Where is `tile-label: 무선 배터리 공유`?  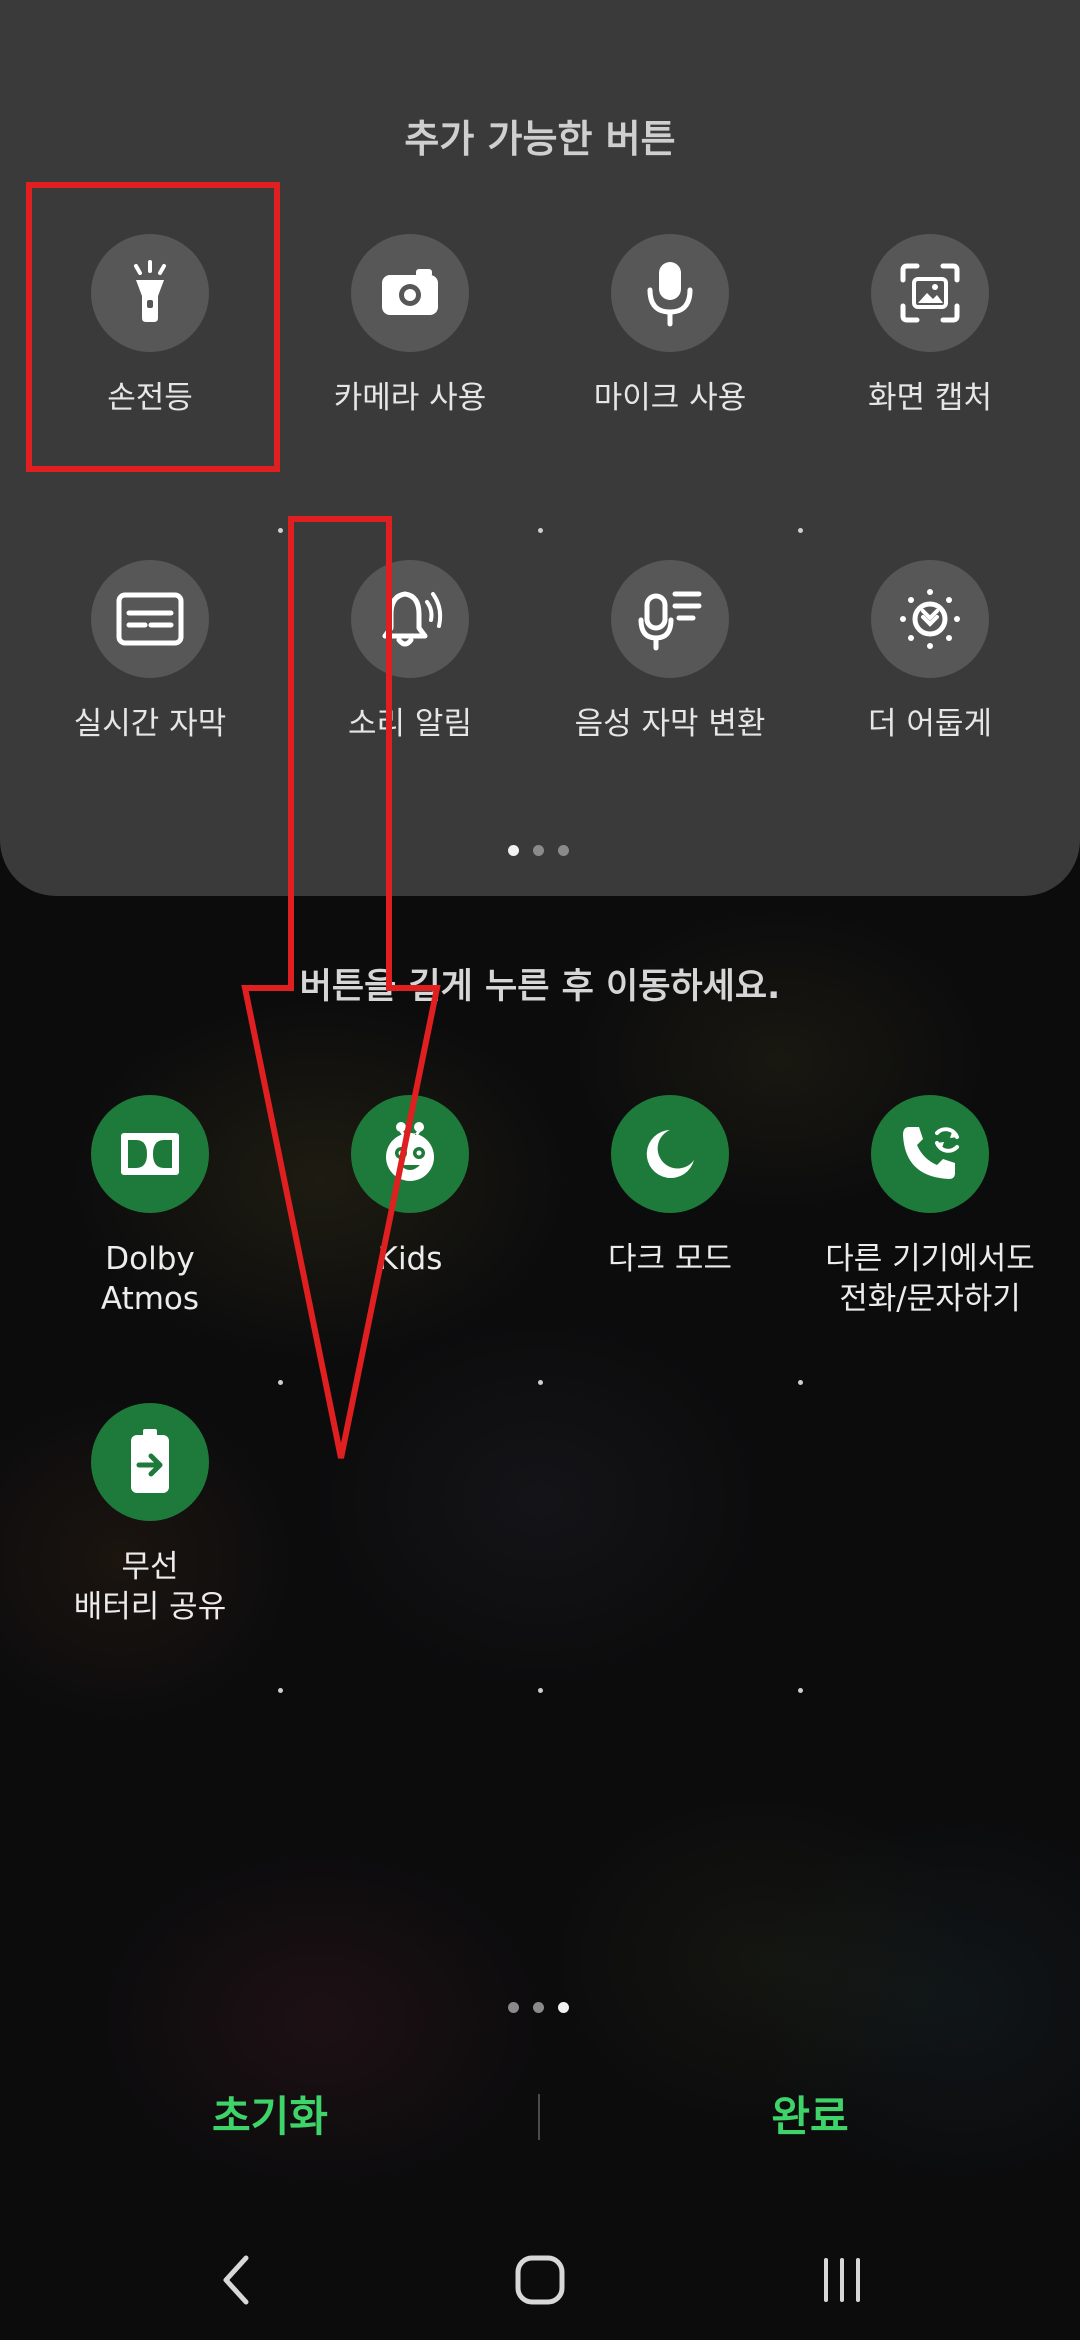
tile-label: 무선 배터리 공유 is located at coordinates (150, 1587).